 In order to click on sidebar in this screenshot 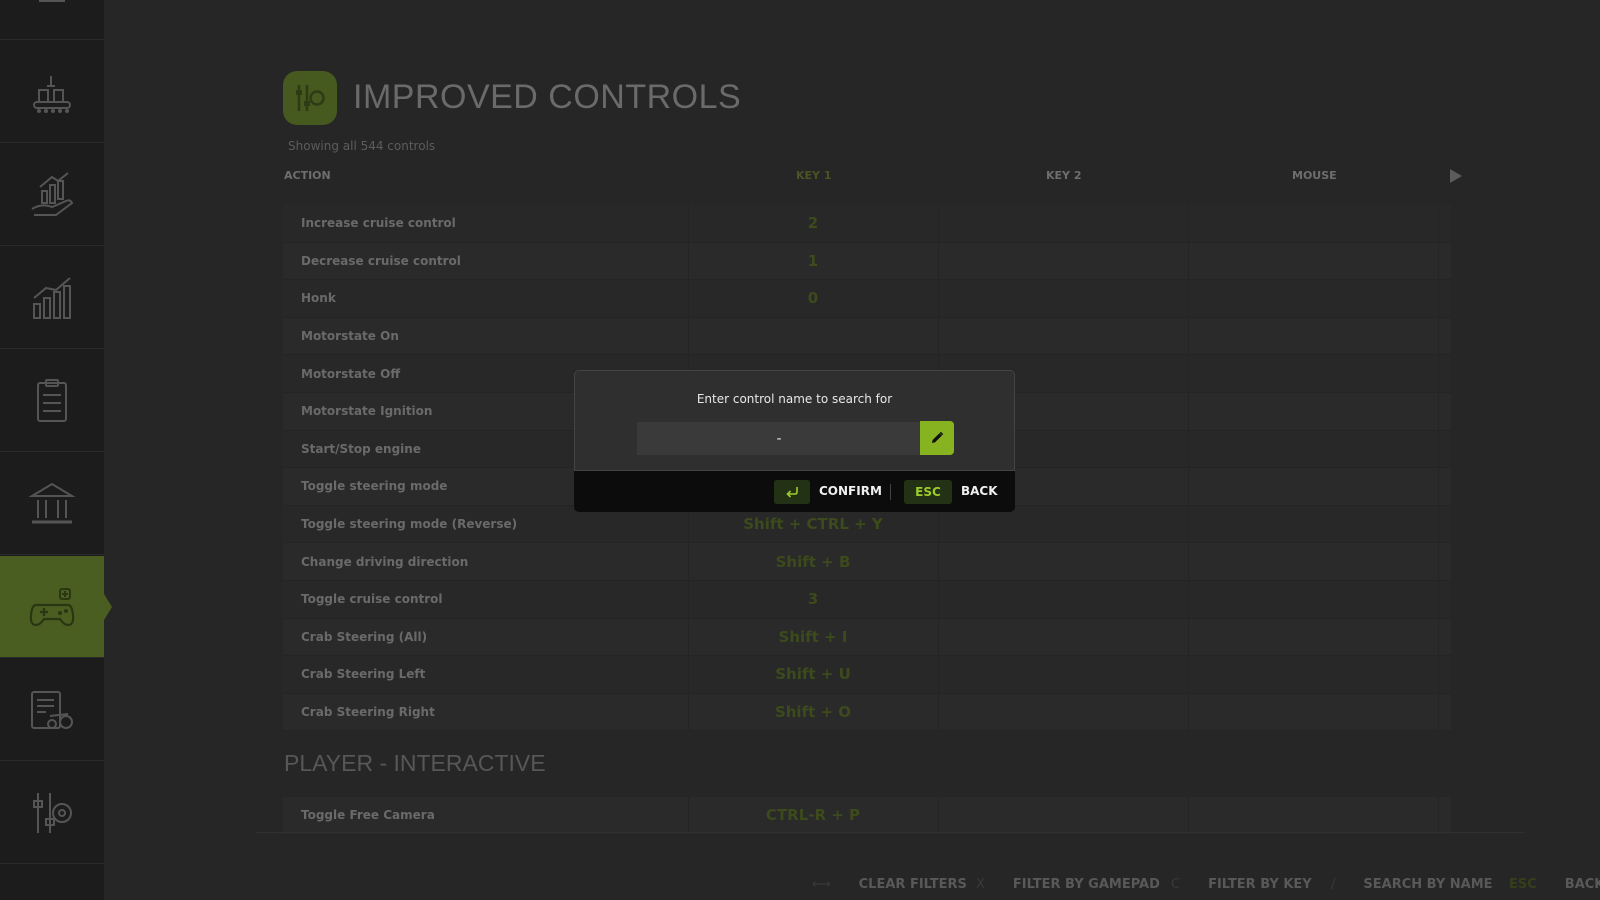, I will do `click(56, 450)`.